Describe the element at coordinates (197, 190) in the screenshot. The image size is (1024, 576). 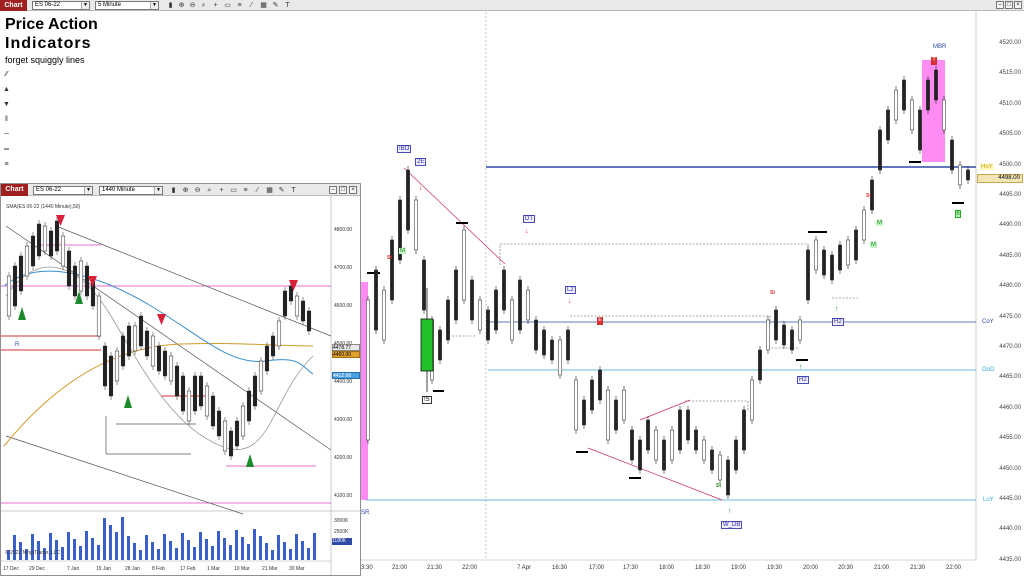
I see `zoom-out-icon: ⊖` at that location.